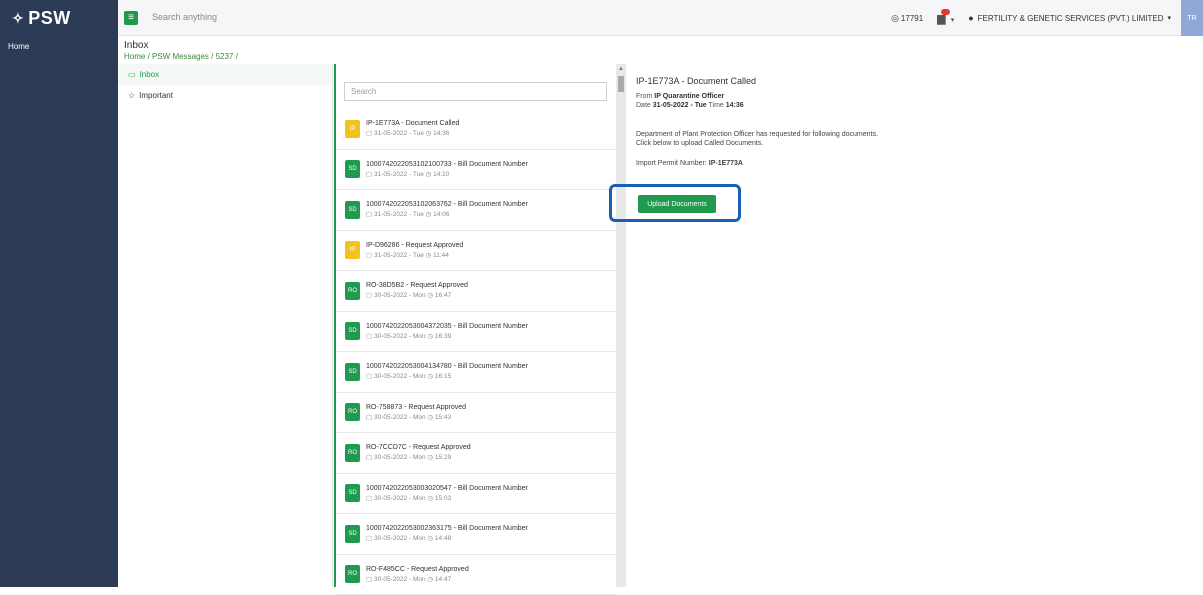 The image size is (1203, 595). Describe the element at coordinates (945, 12) in the screenshot. I see `notification-dot` at that location.